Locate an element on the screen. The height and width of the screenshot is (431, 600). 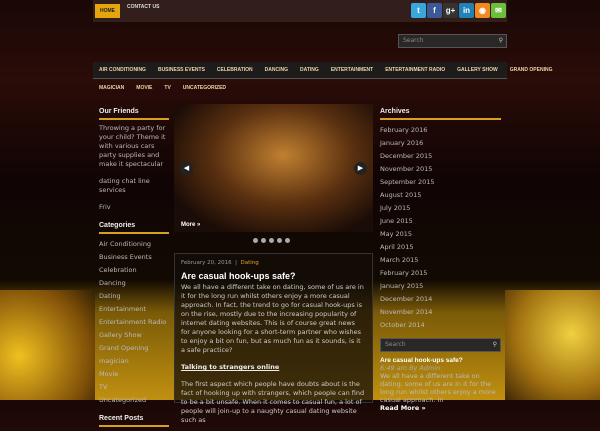
archives-title: Archives is located at coordinates (440, 114).